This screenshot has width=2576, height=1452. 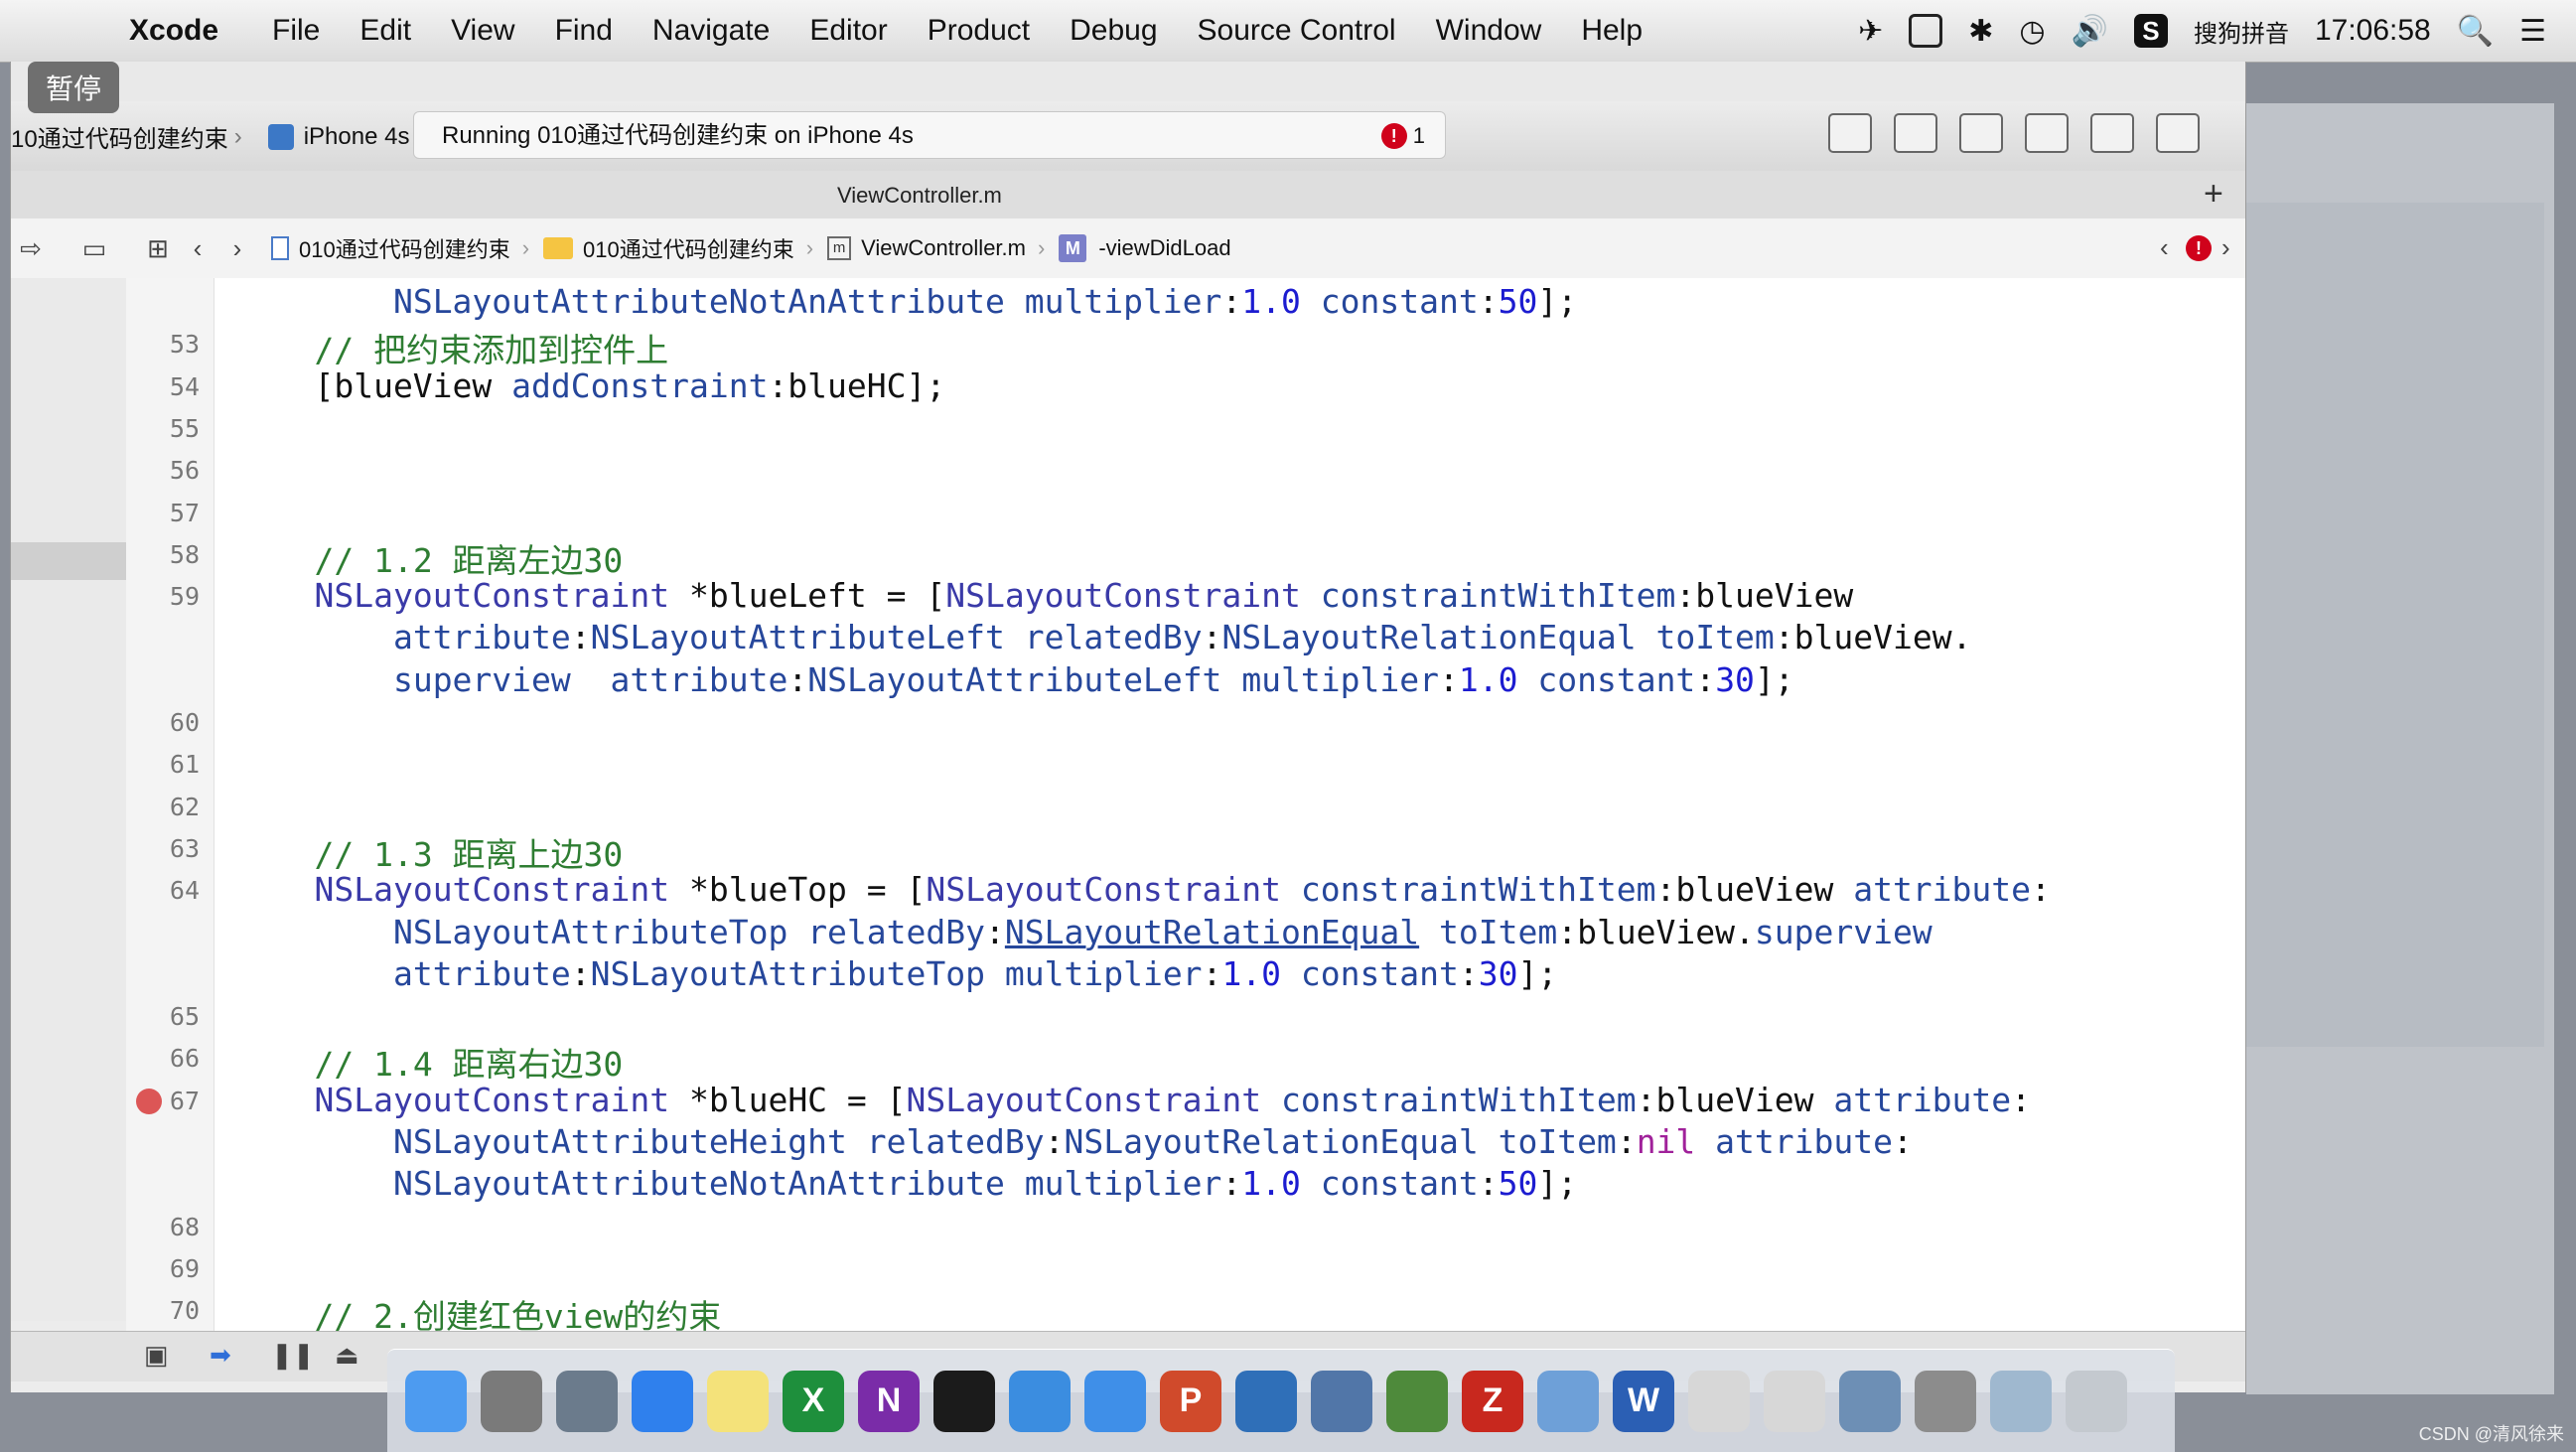 What do you see at coordinates (185, 471) in the screenshot?
I see `line-number: 56` at bounding box center [185, 471].